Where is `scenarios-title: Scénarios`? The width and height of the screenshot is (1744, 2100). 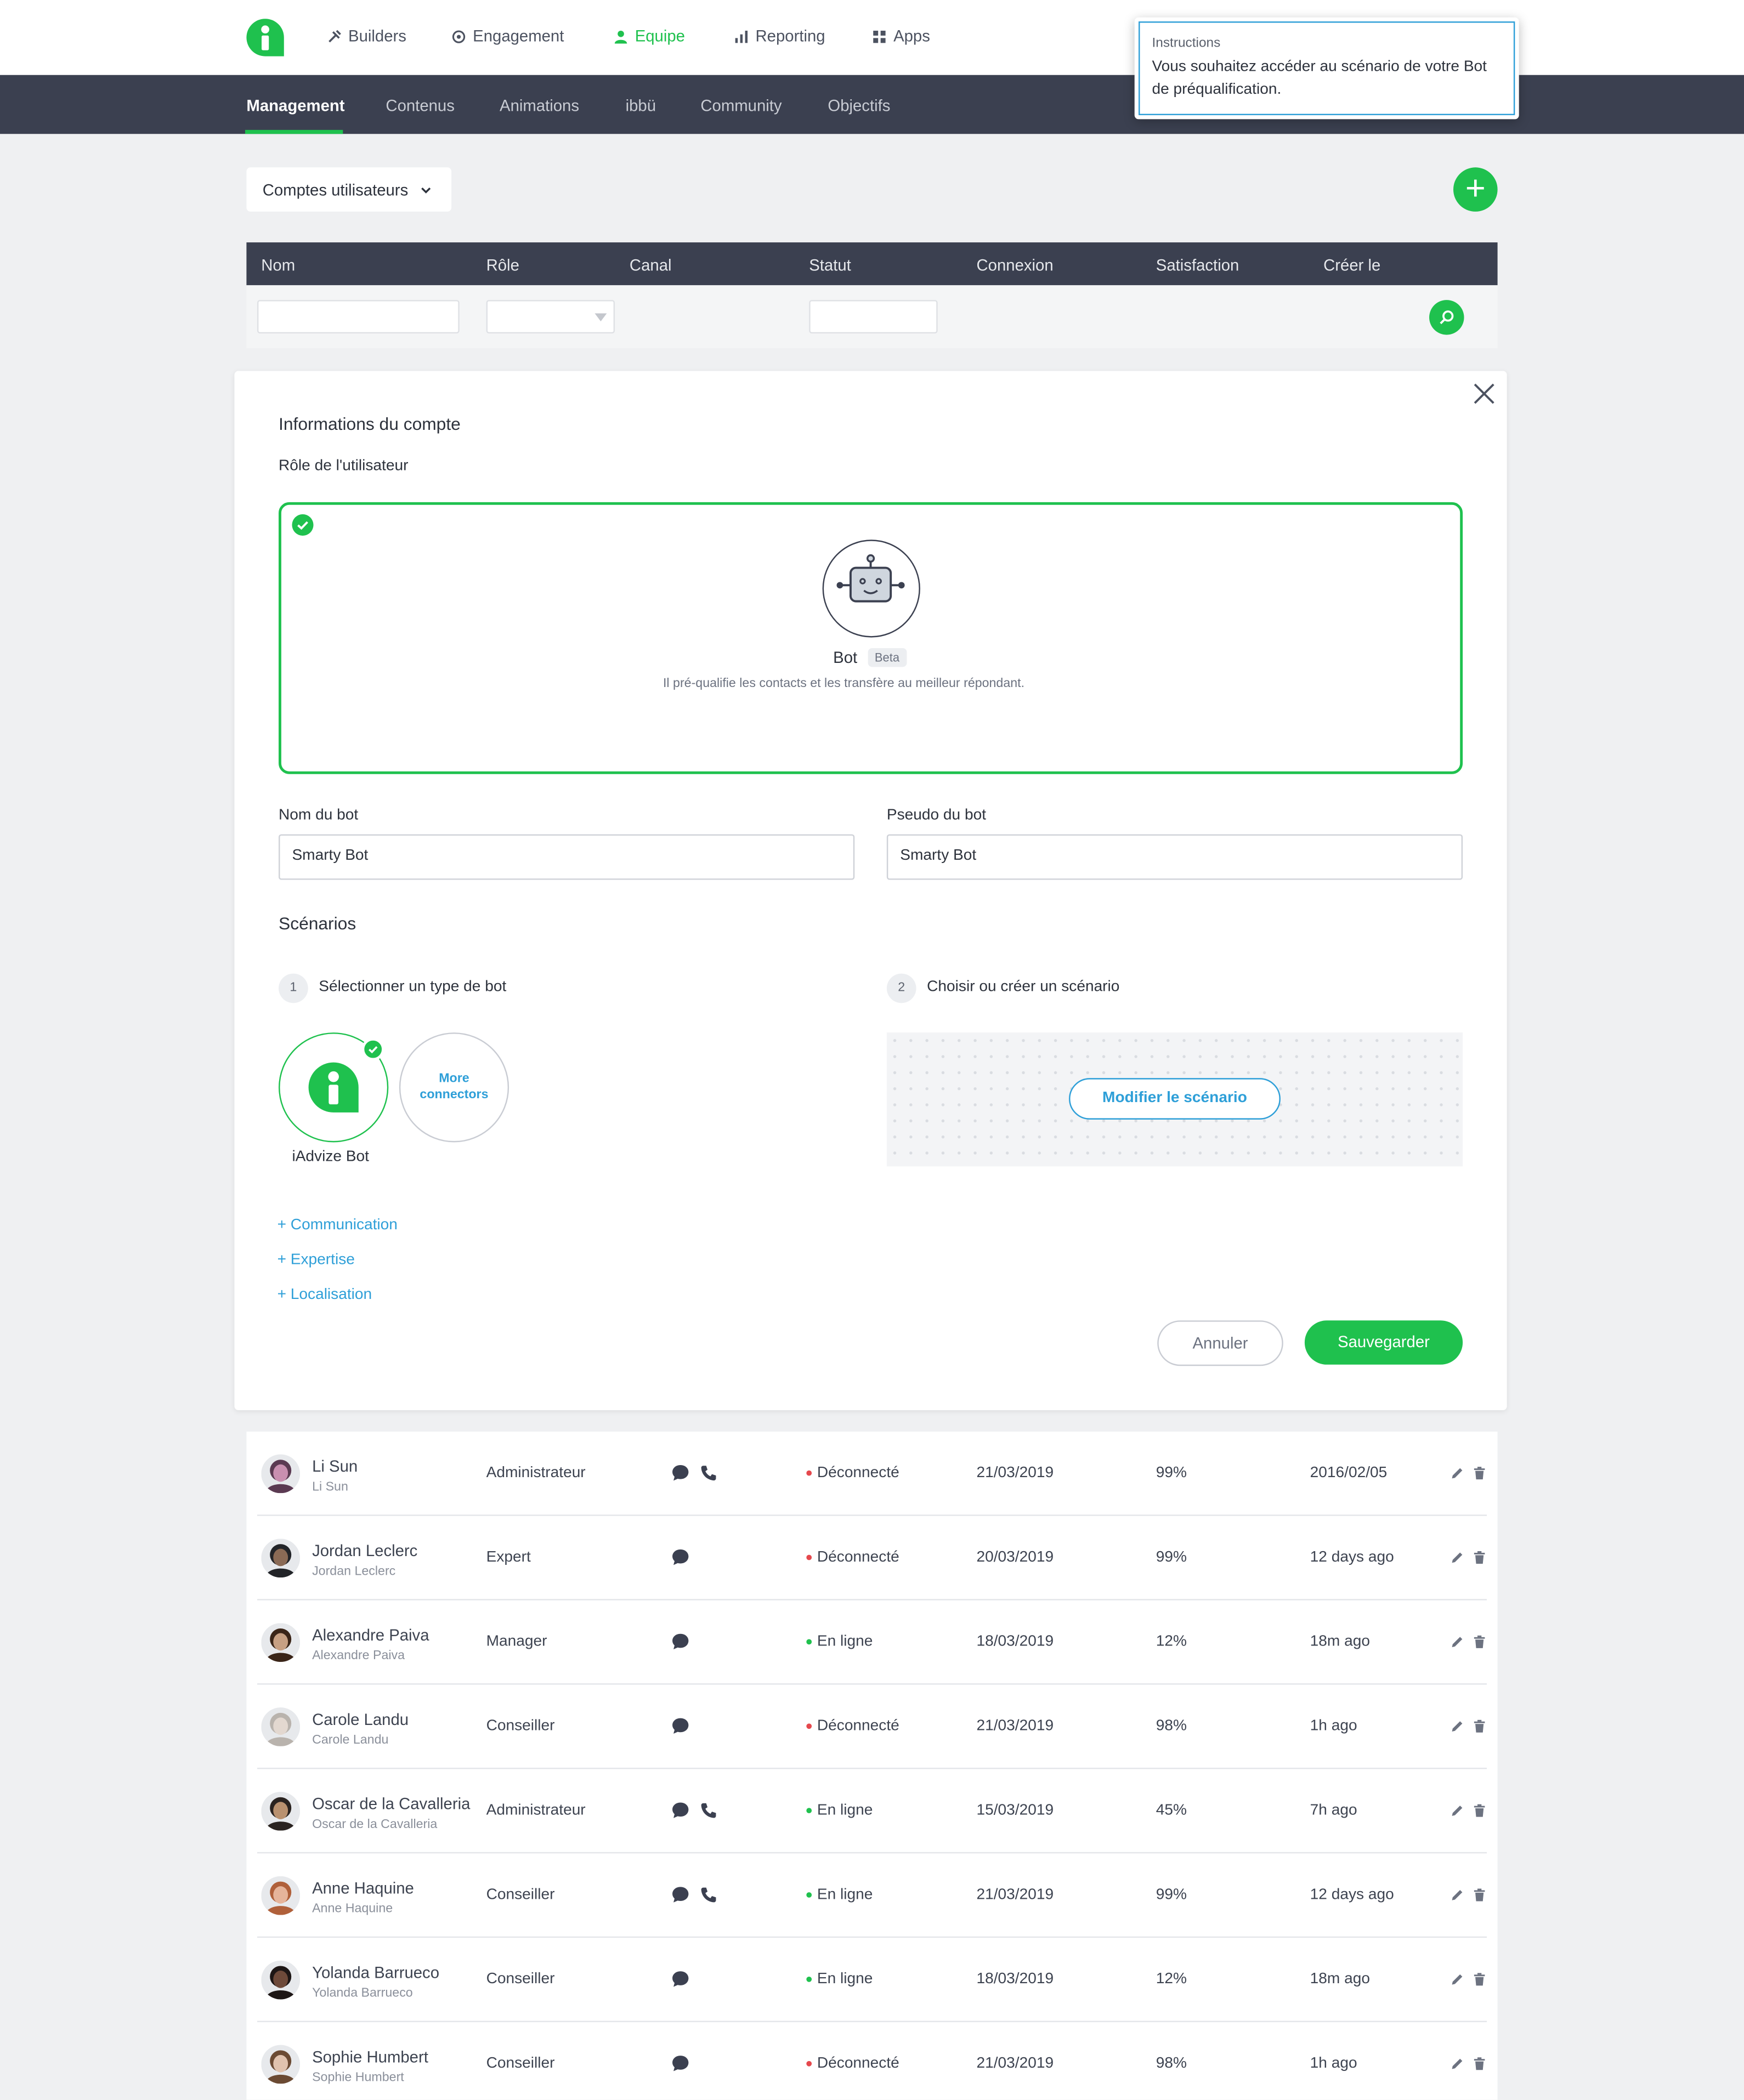 scenarios-title: Scénarios is located at coordinates (317, 923).